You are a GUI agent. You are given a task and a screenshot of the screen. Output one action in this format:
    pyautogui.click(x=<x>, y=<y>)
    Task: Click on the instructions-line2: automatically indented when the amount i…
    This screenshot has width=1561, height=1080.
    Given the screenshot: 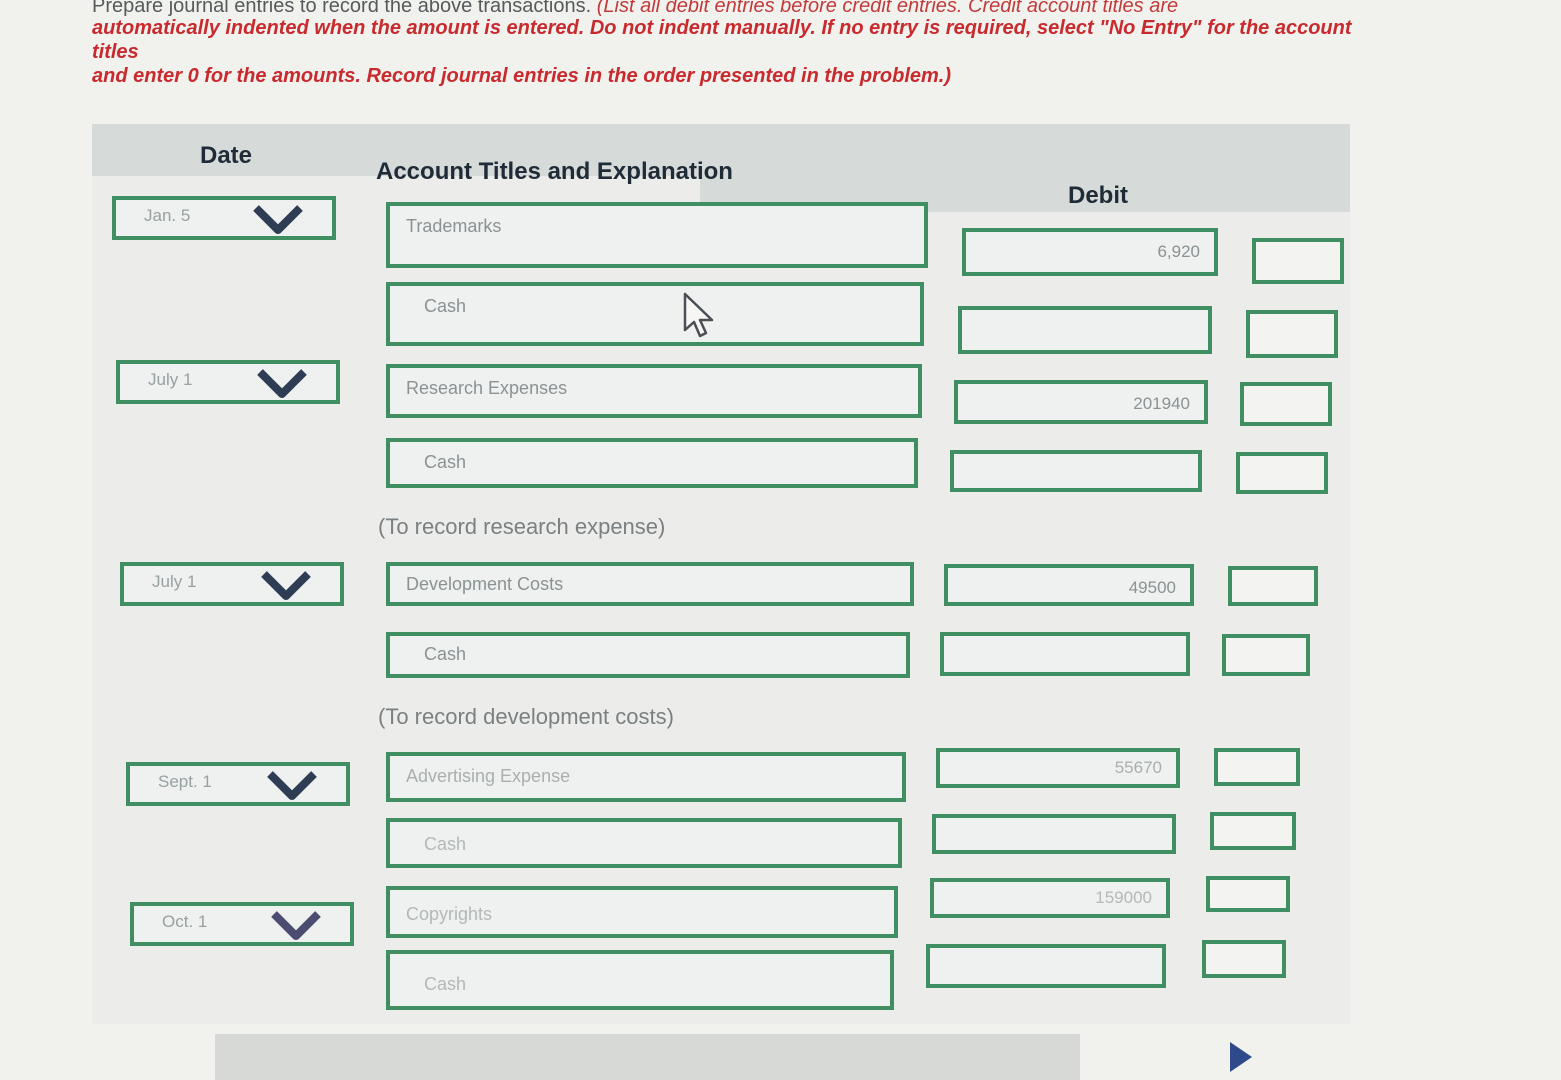 What is the action you would take?
    pyautogui.click(x=722, y=40)
    